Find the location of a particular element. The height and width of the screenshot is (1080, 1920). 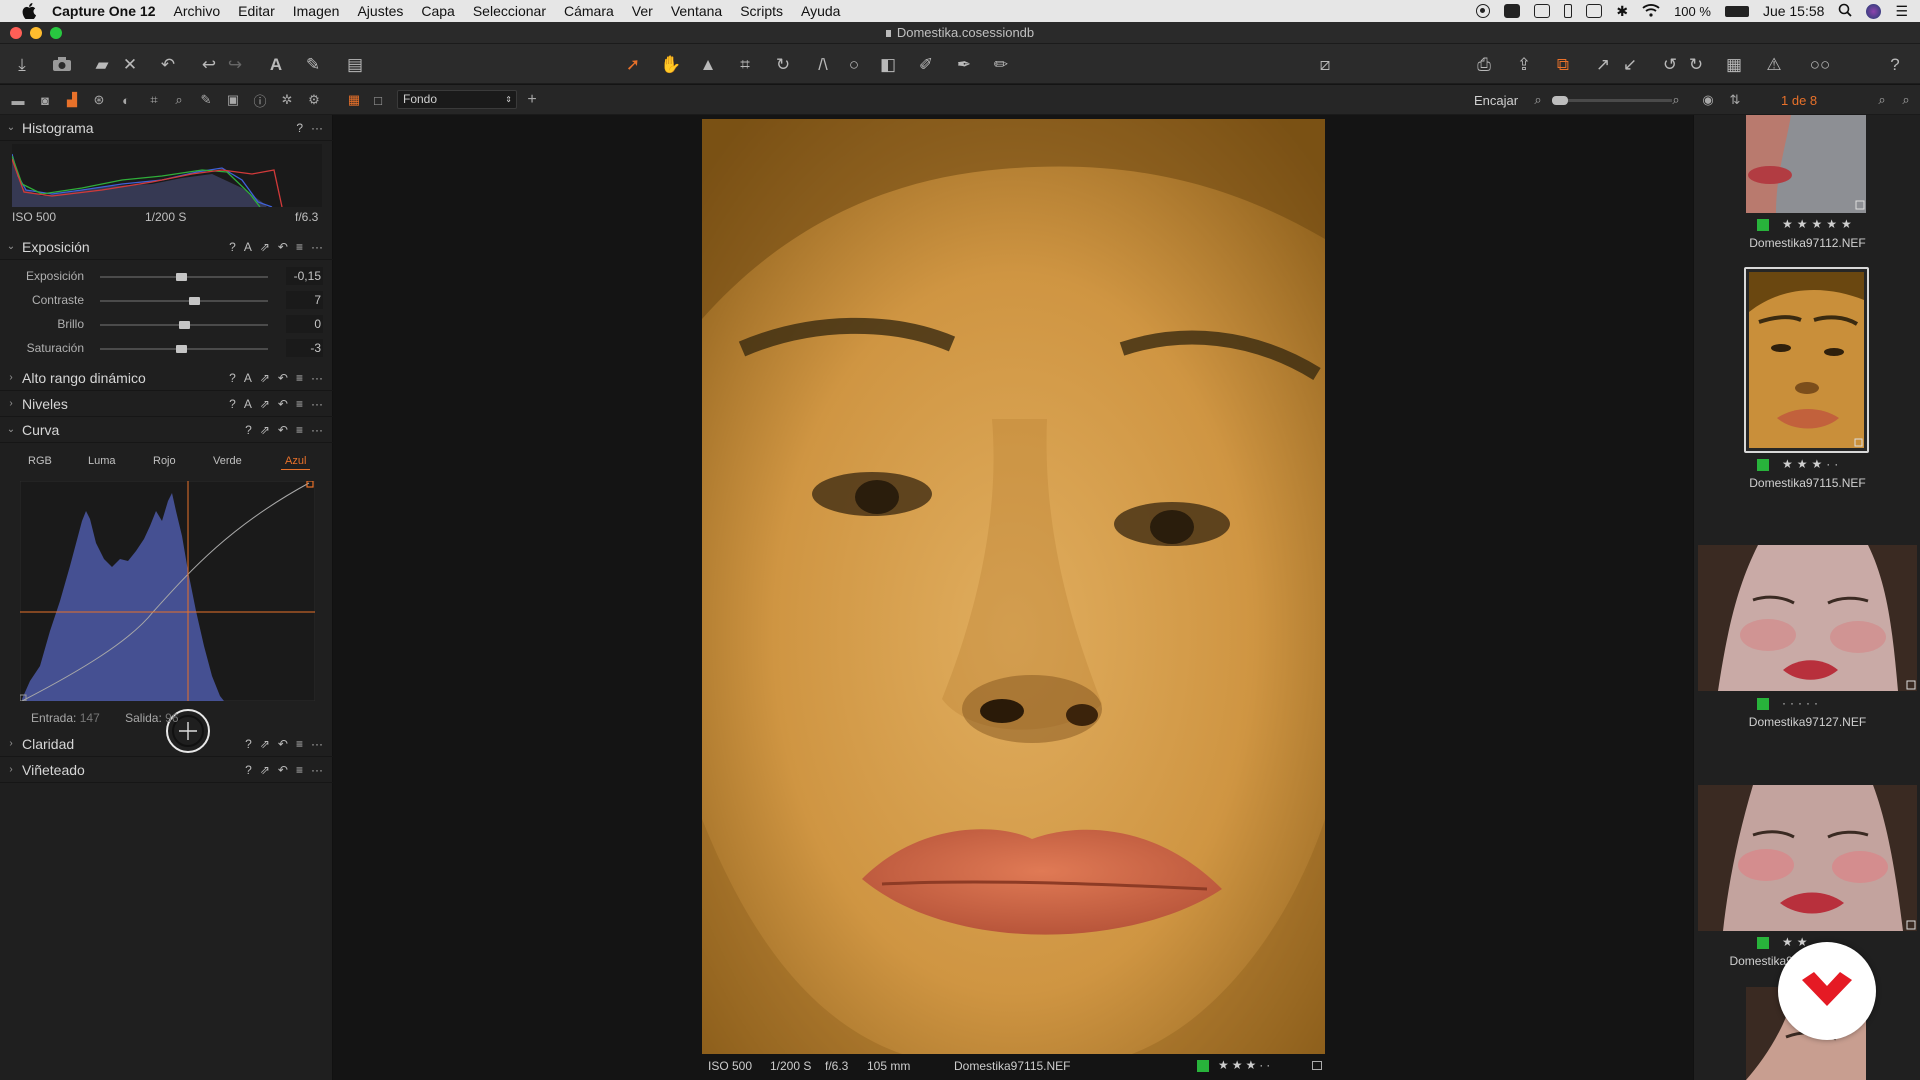

metadata-tab-icon: ⓘ is located at coordinates (260, 100).